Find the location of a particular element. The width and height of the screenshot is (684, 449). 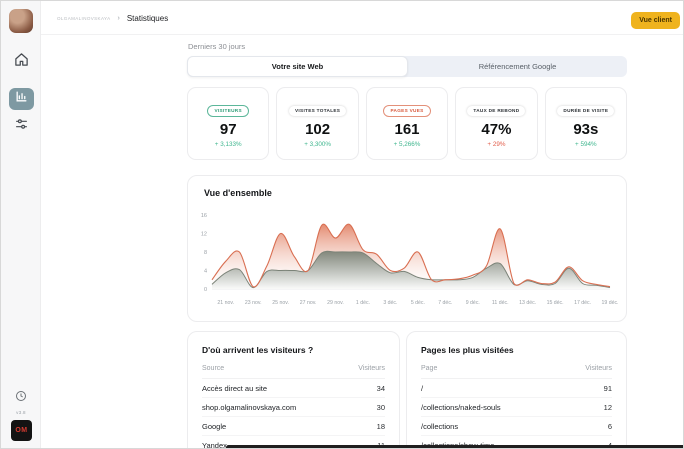

stat-card-label: PAGES VUES is located at coordinates (407, 110).